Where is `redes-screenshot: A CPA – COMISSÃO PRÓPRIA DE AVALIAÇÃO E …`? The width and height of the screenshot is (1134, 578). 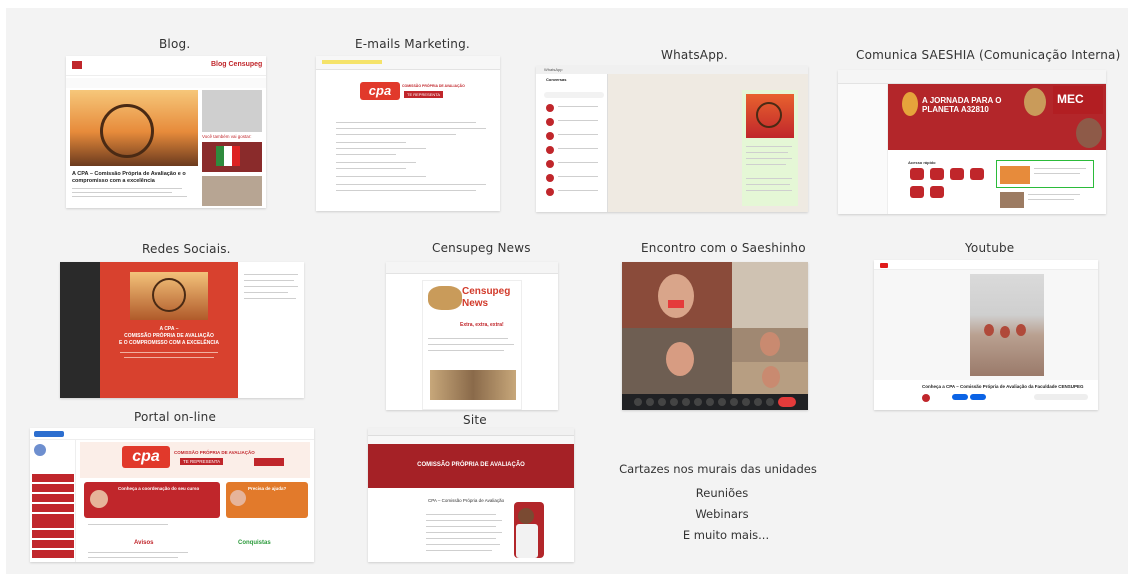 redes-screenshot: A CPA – COMISSÃO PRÓPRIA DE AVALIAÇÃO E … is located at coordinates (182, 330).